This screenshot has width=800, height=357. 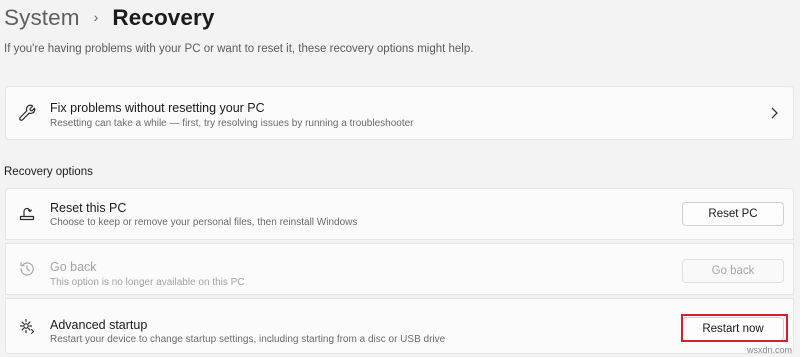 What do you see at coordinates (88, 208) in the screenshot?
I see `reset-pc-title: Reset this PC` at bounding box center [88, 208].